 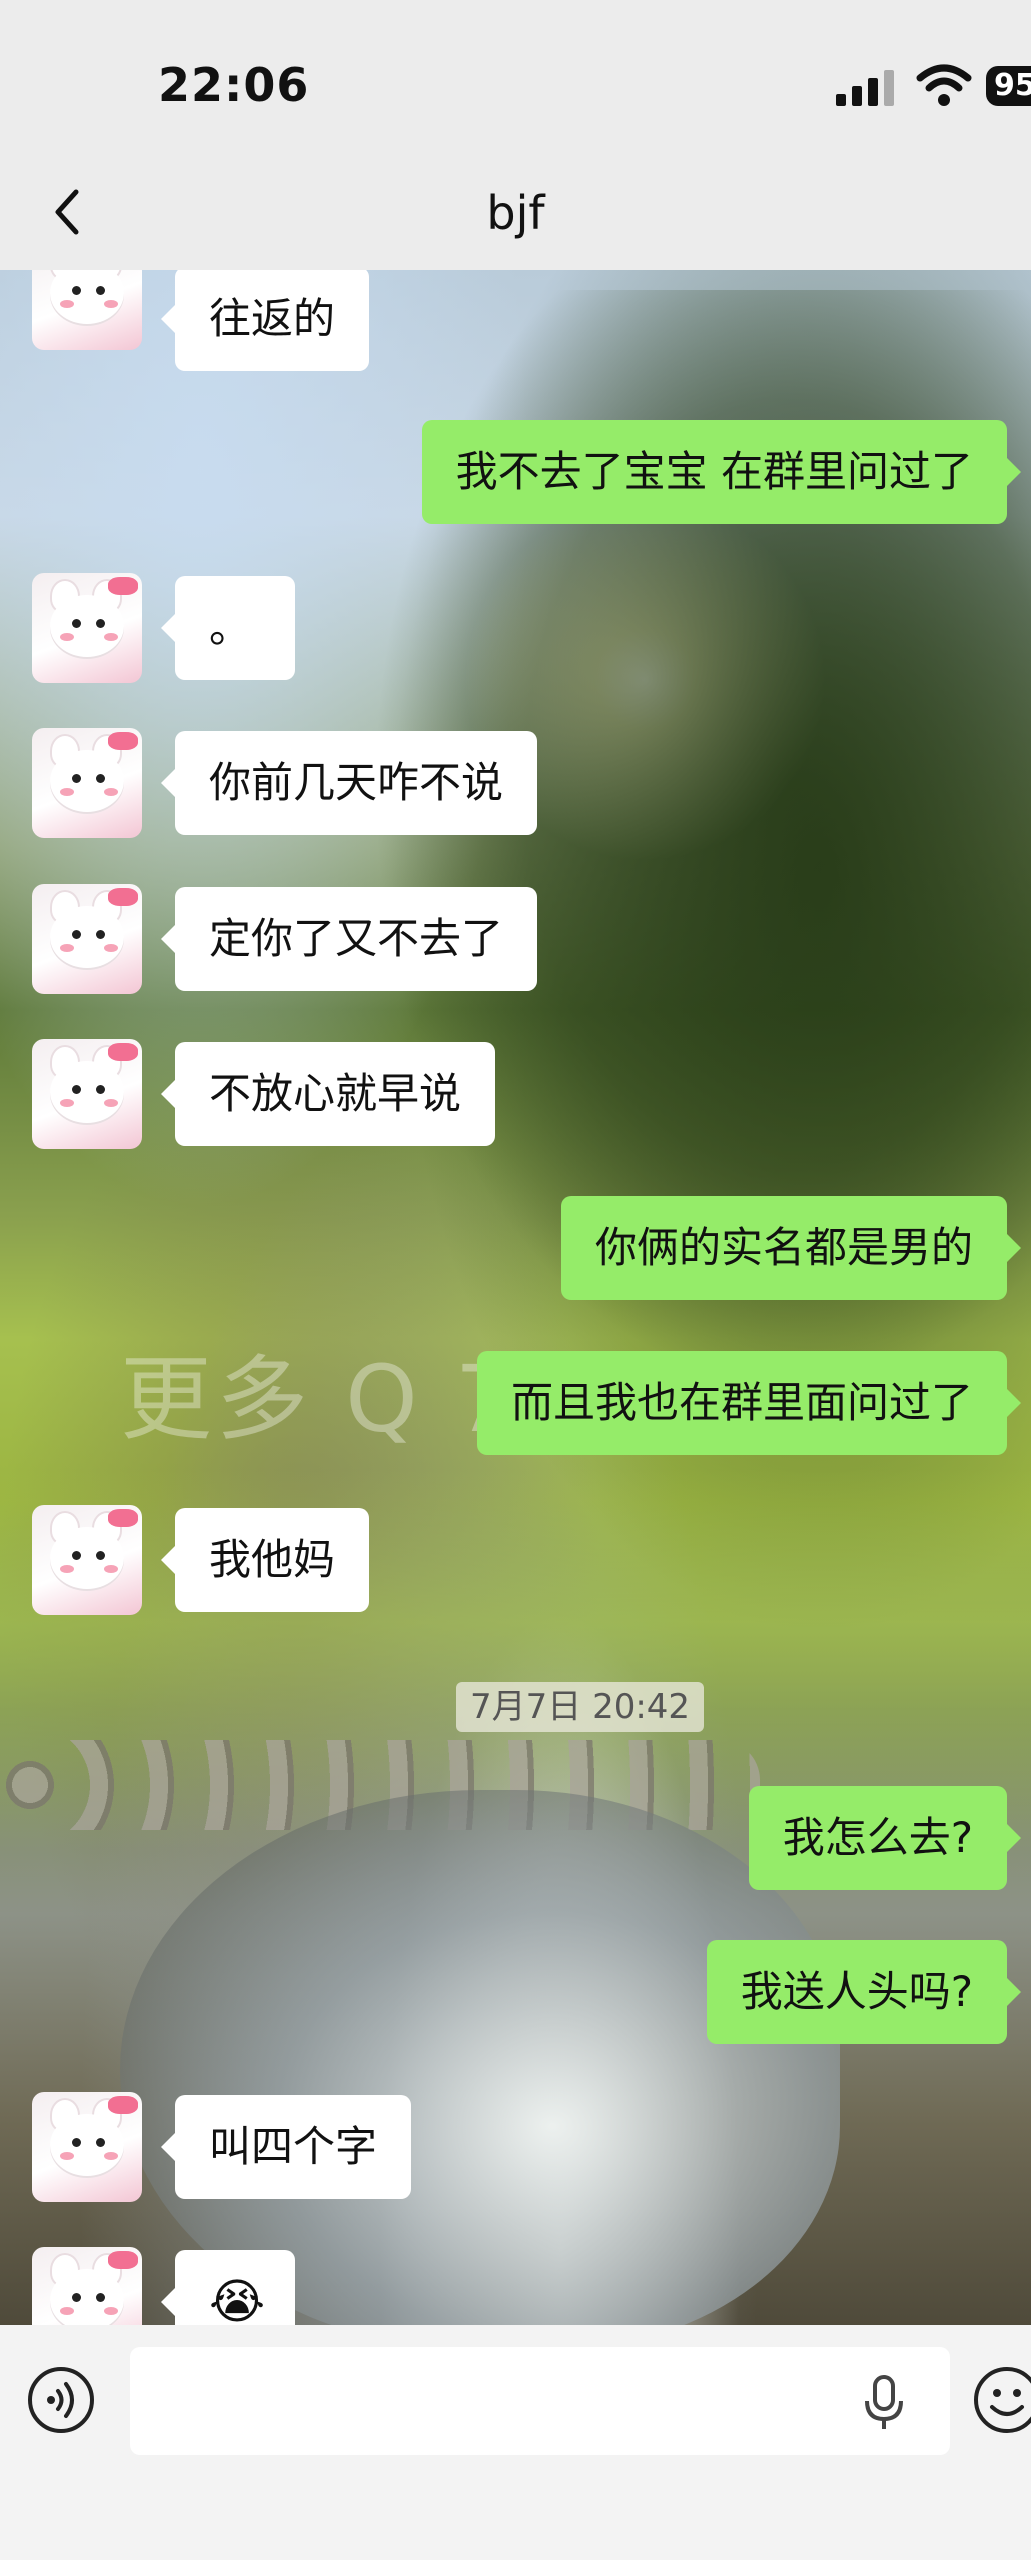 What do you see at coordinates (791, 1248) in the screenshot?
I see `message-bubble-sent: 你俩的实名都是男的` at bounding box center [791, 1248].